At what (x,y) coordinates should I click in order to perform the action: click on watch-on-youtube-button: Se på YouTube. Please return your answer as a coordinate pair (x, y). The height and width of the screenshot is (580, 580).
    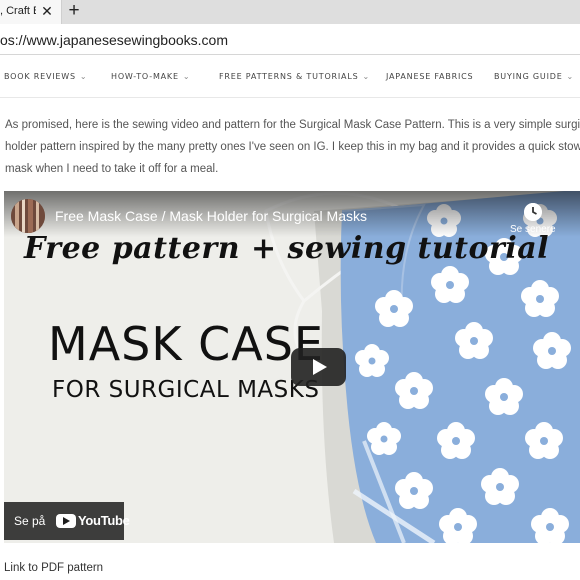
    Looking at the image, I should click on (67, 521).